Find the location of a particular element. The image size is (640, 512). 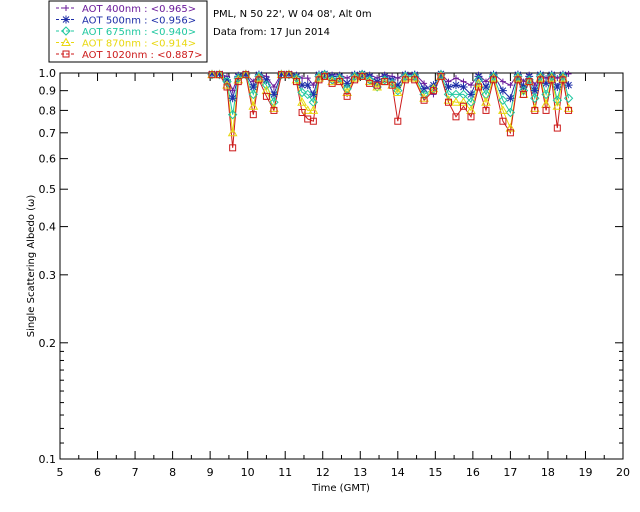

y-axis-label: Single Scattering Albedo (ω) is located at coordinates (31, 266).